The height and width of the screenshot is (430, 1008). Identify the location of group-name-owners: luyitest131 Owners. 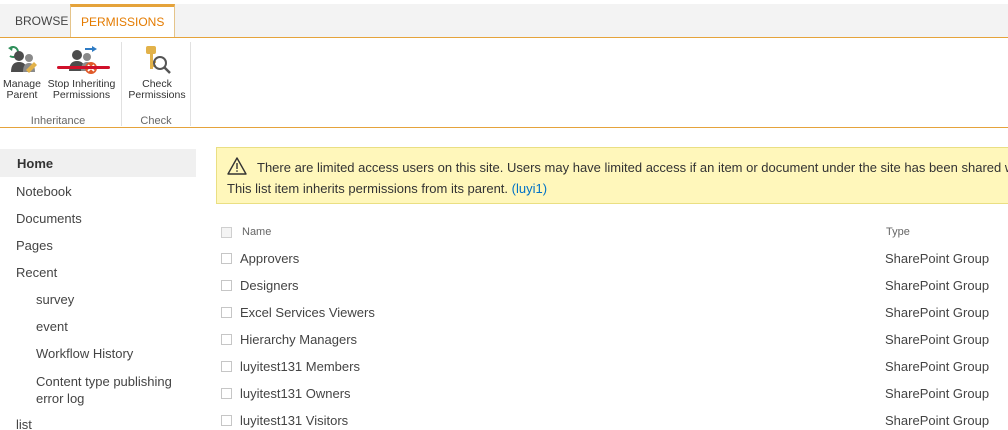
(295, 393).